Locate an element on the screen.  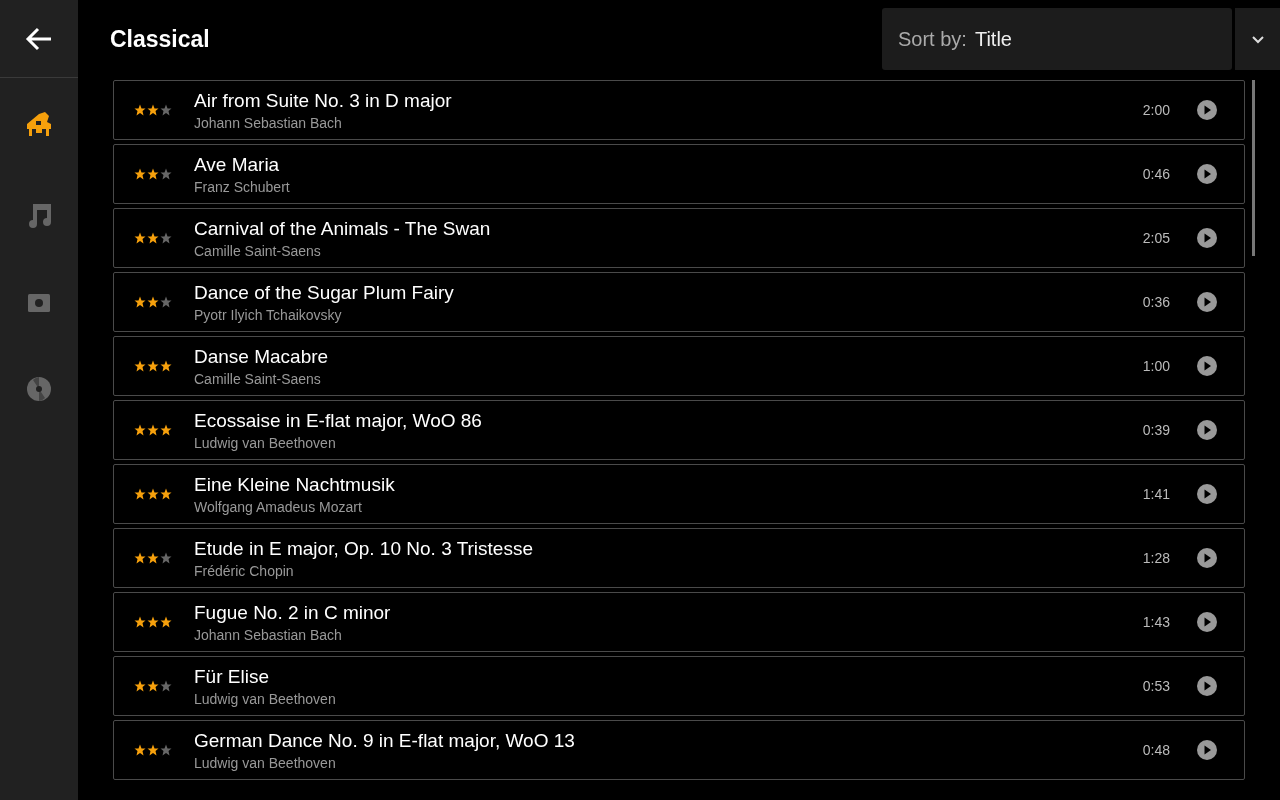
sort-dropdown: Sort by: Title is located at coordinates (1057, 39).